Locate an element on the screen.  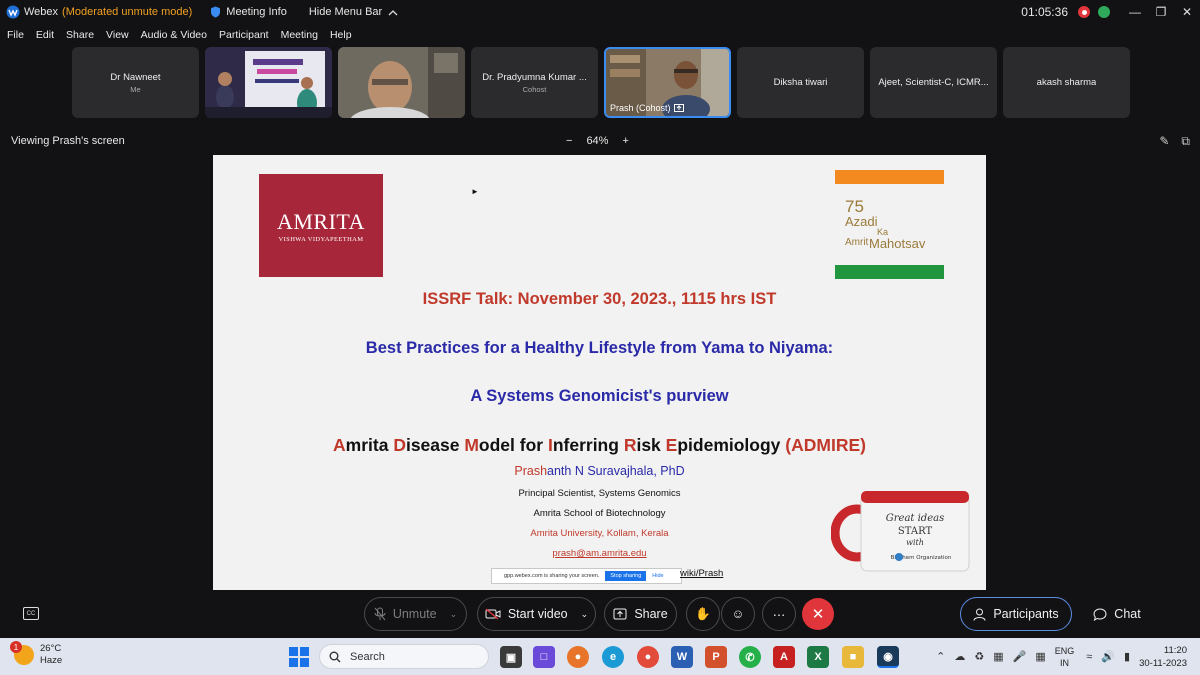
hide-menu-bar-button: Hide Menu Bar is located at coordinates (353, 12).